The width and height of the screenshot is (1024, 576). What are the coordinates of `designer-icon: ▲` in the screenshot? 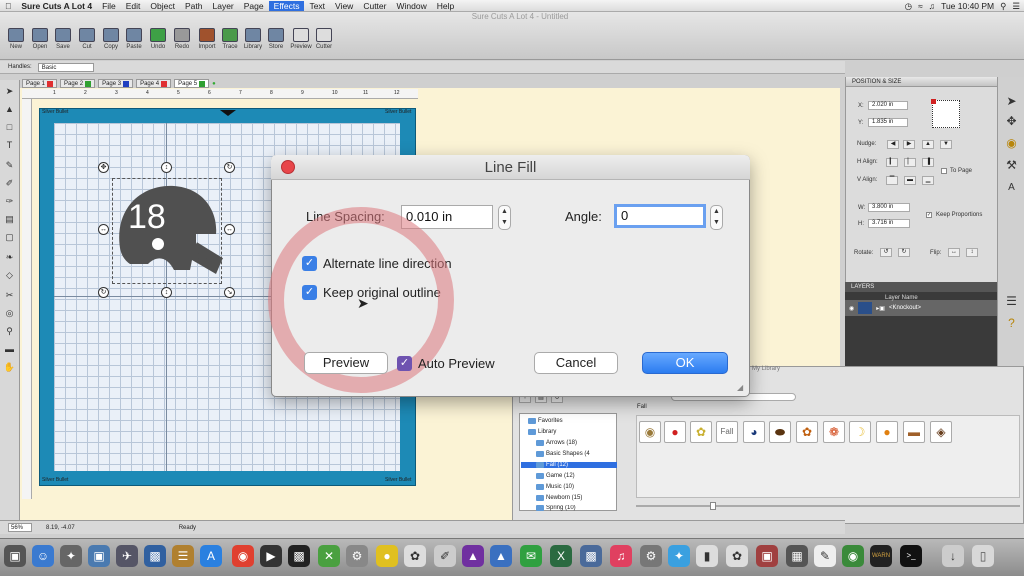 It's located at (501, 556).